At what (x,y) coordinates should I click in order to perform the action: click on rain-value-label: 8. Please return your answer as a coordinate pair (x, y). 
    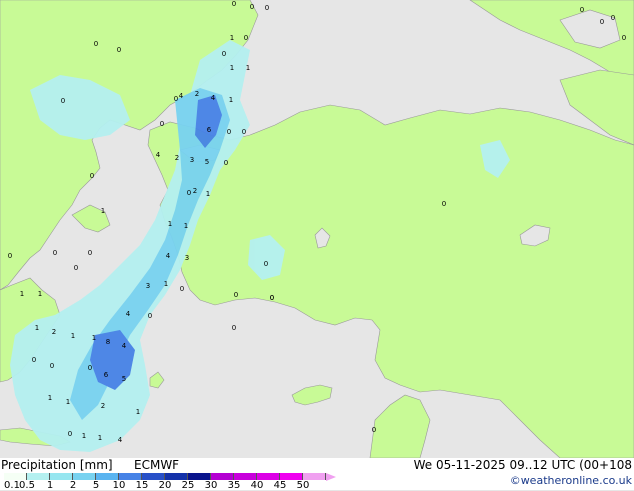
    Looking at the image, I should click on (108, 342).